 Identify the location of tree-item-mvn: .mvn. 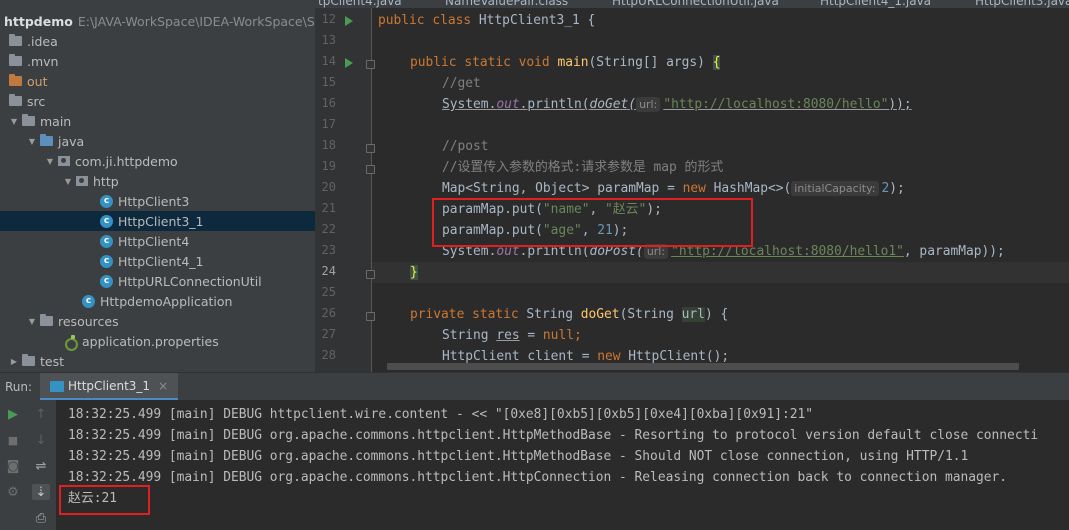
(157, 61).